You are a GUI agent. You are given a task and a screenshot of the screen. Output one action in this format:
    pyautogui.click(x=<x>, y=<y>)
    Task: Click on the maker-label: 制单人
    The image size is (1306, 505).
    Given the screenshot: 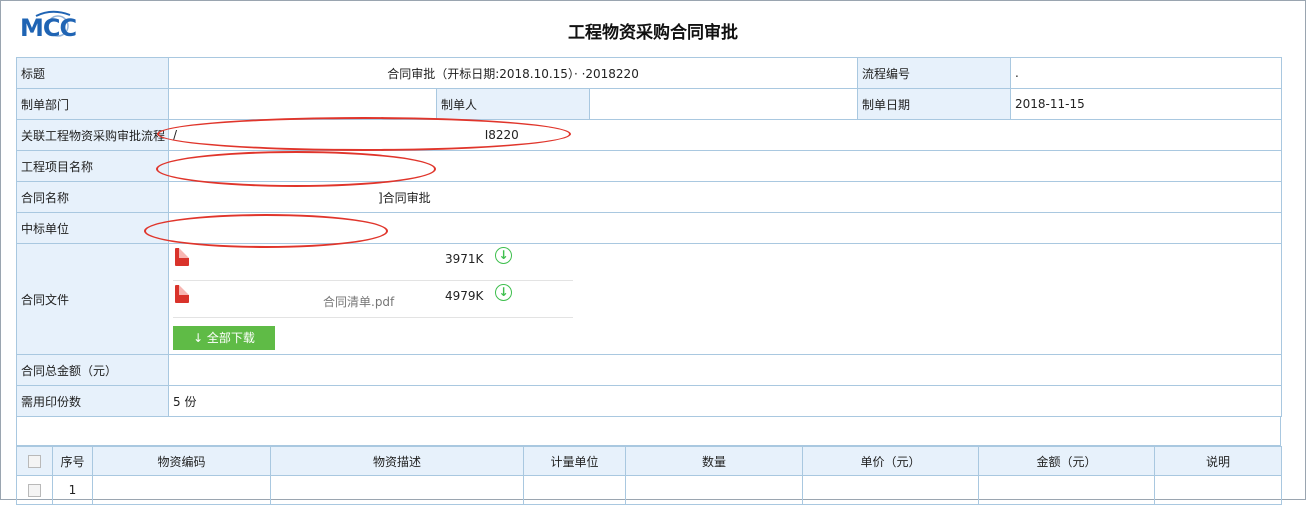 What is the action you would take?
    pyautogui.click(x=513, y=104)
    